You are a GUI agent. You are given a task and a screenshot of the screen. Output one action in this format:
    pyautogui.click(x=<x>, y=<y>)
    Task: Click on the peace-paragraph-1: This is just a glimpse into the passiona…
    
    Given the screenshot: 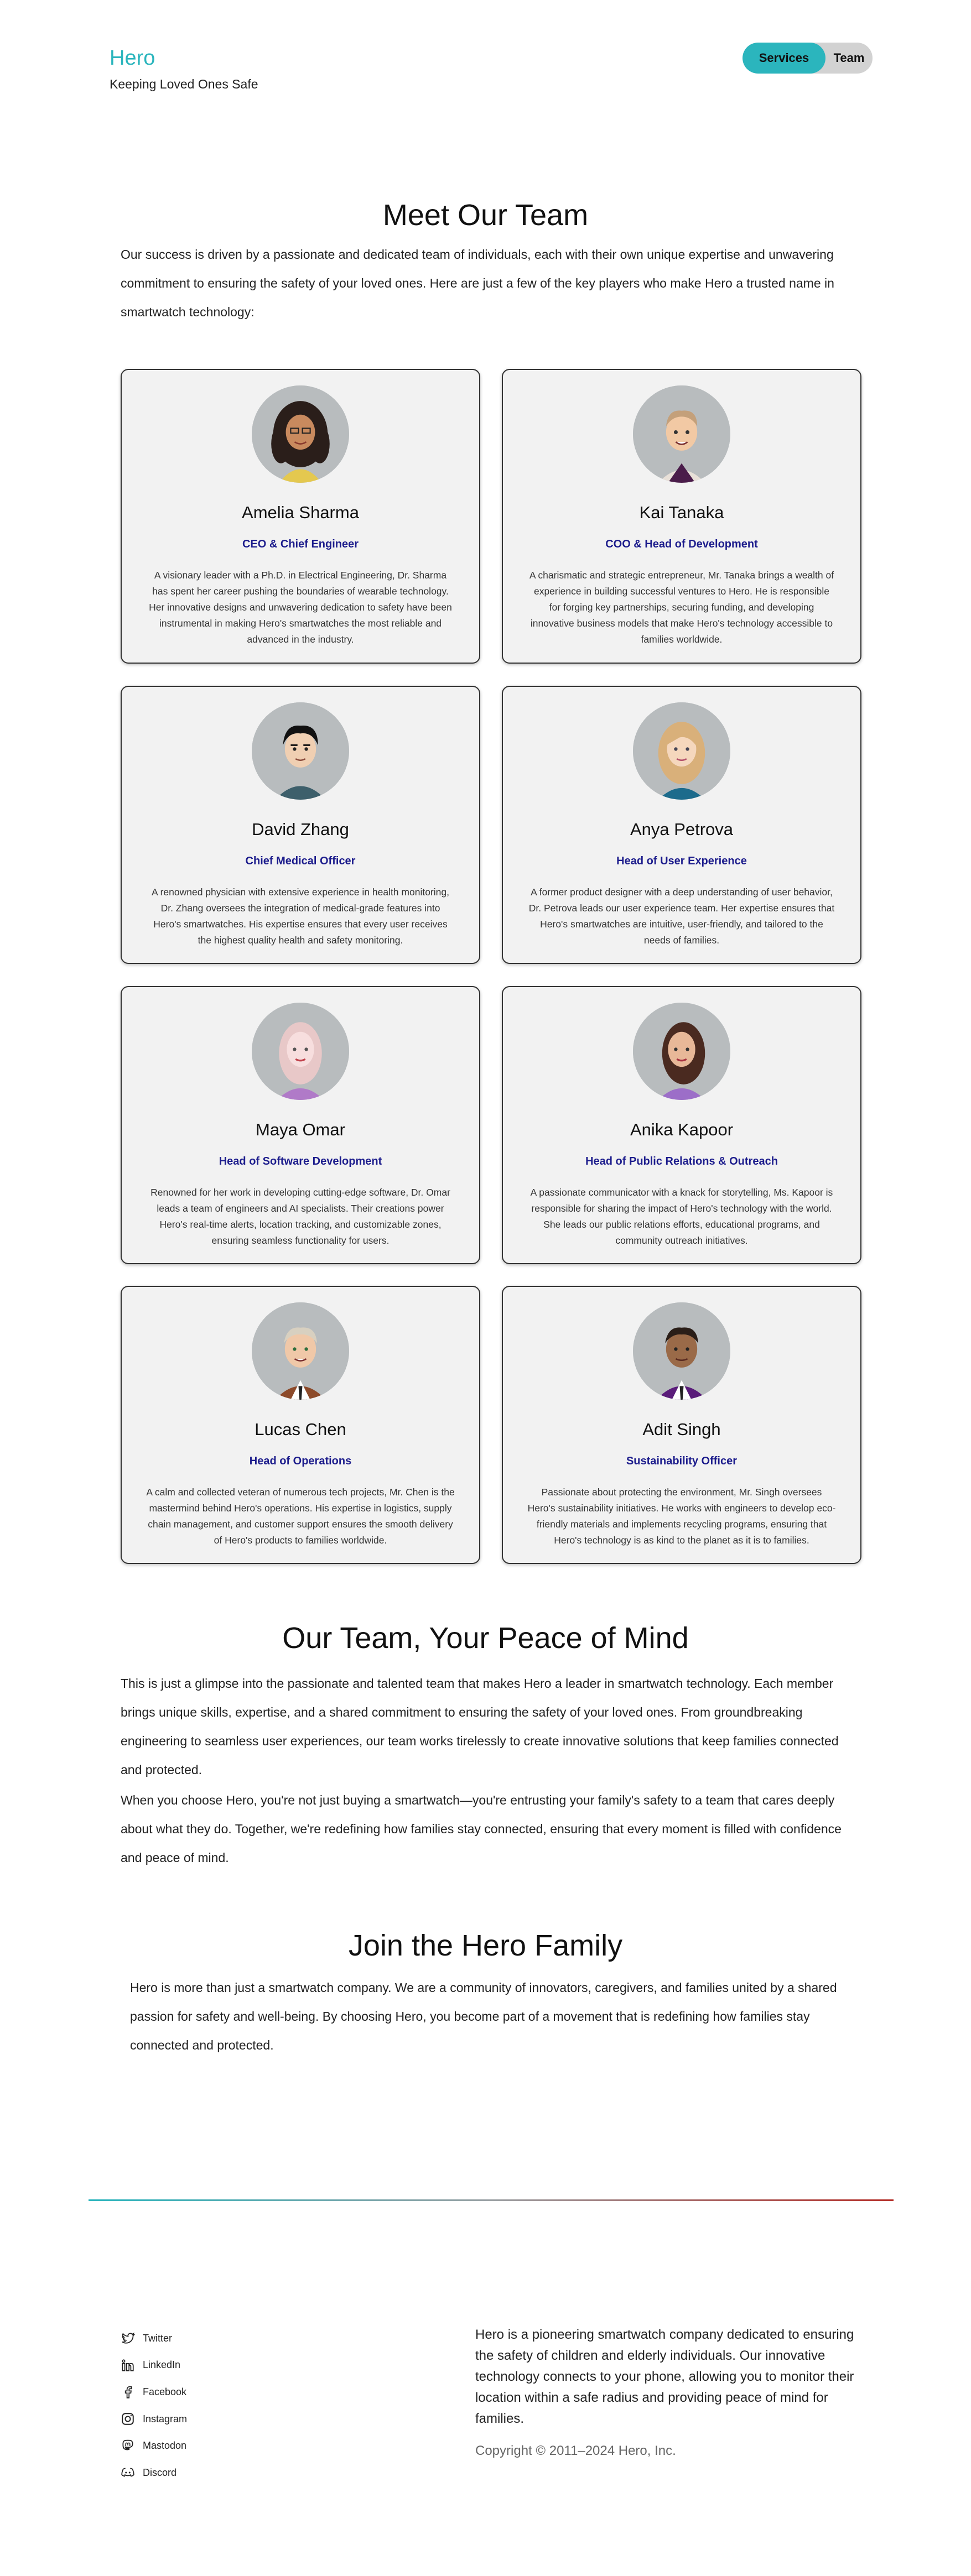 What is the action you would take?
    pyautogui.click(x=480, y=1726)
    